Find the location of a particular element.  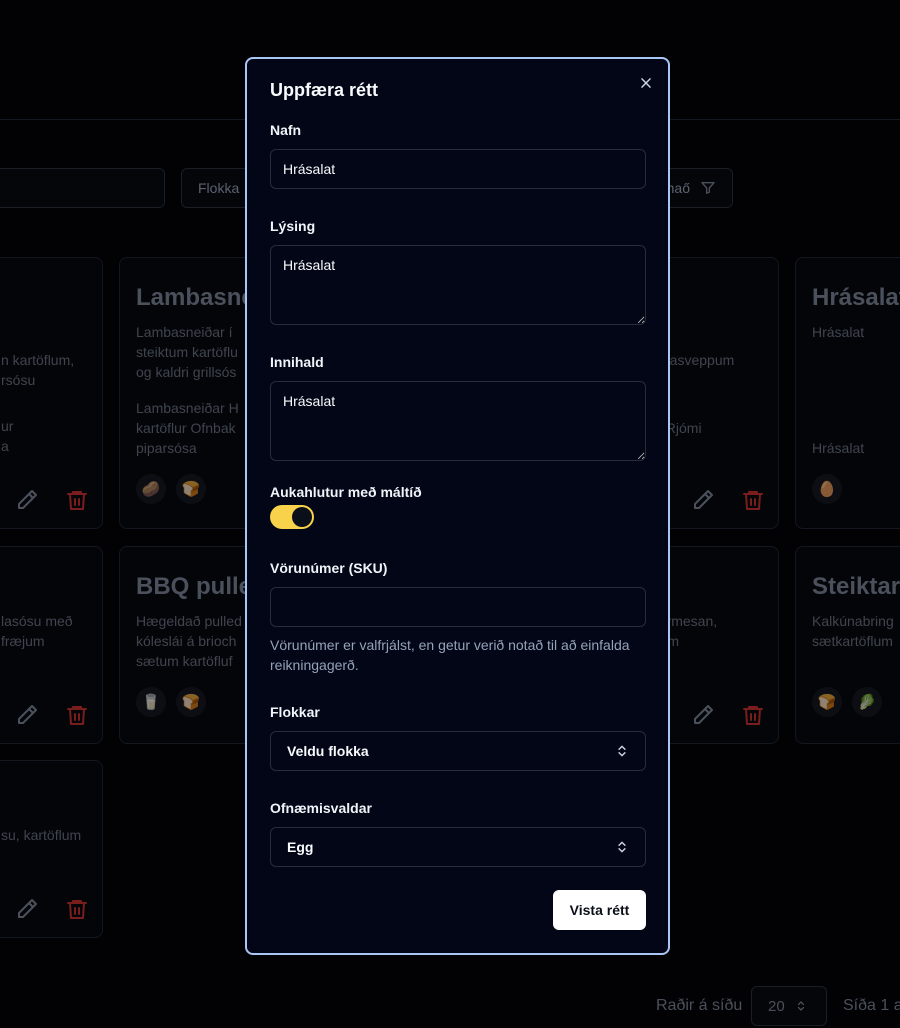

dialog-title: Uppfæra rétt is located at coordinates (324, 90).